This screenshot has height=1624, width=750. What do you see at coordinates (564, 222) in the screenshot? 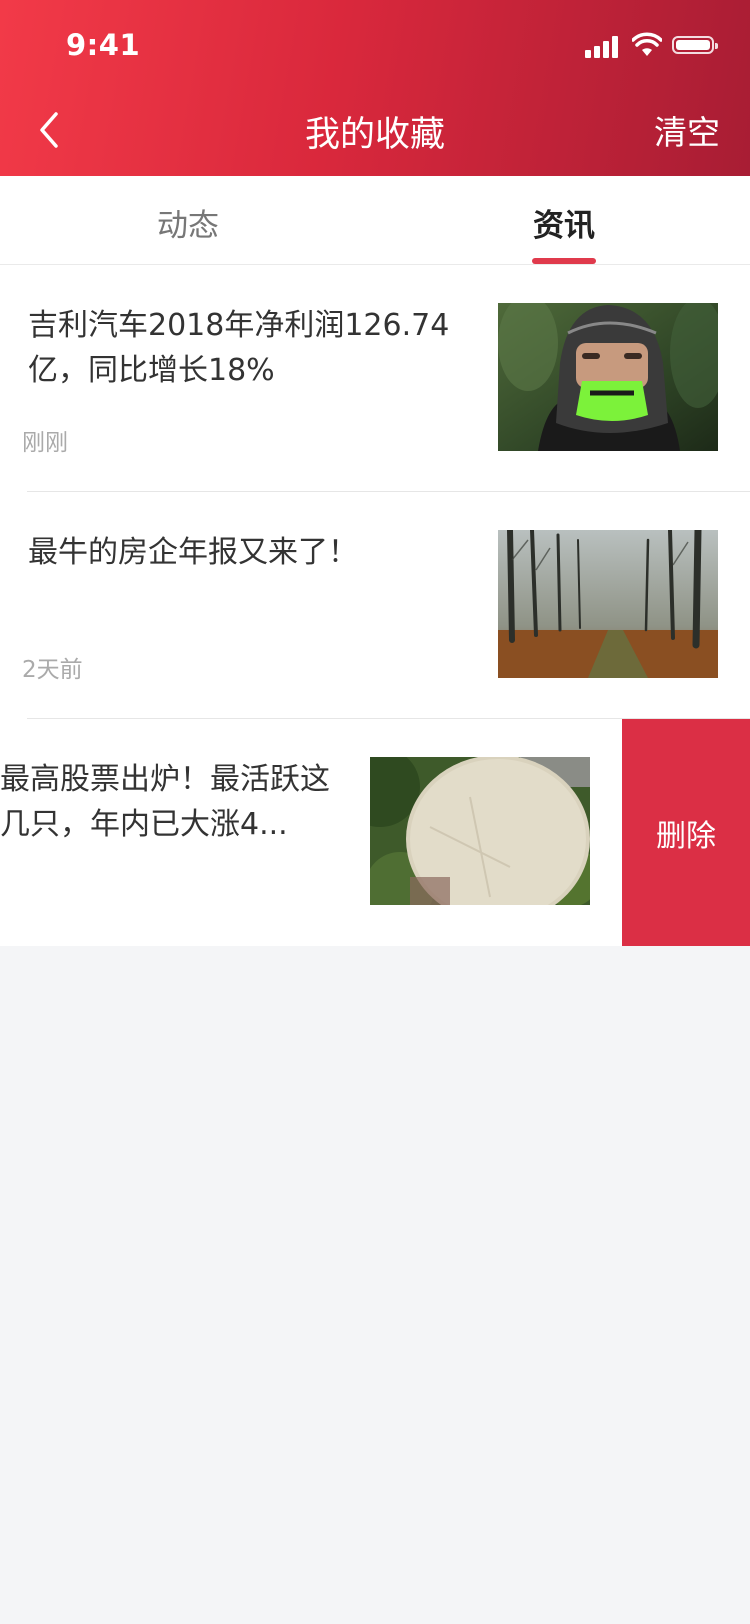
I see `tab-zixun: 资讯` at bounding box center [564, 222].